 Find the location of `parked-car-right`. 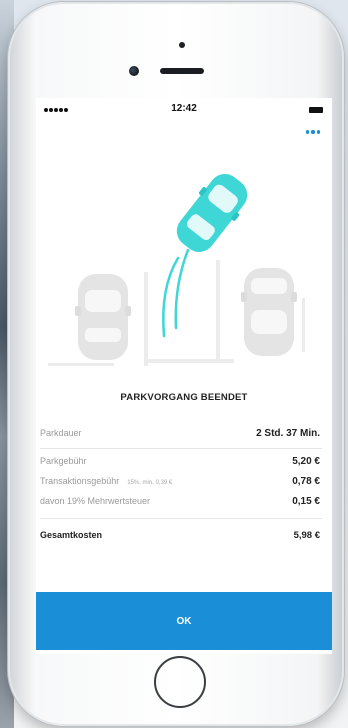

parked-car-right is located at coordinates (269, 312).